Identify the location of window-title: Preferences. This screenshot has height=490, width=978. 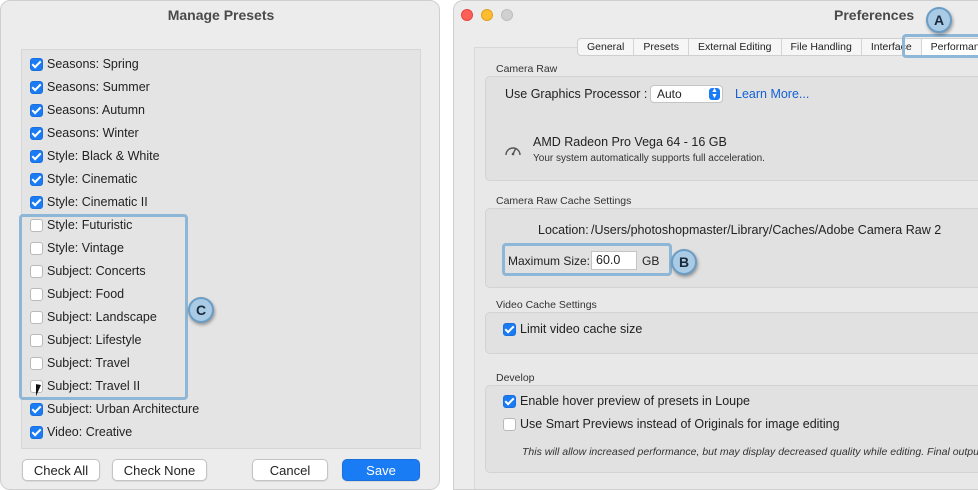
(874, 15).